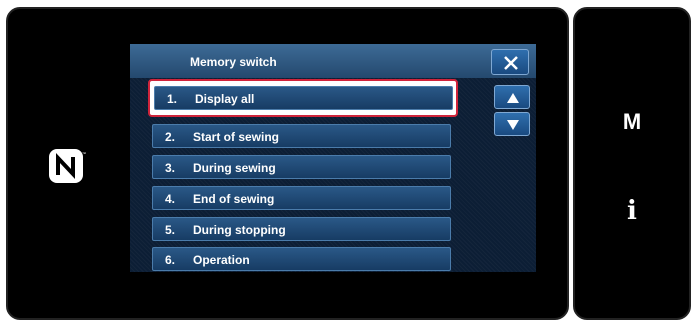  I want to click on selection-highlight: 1. Display all, so click(303, 98).